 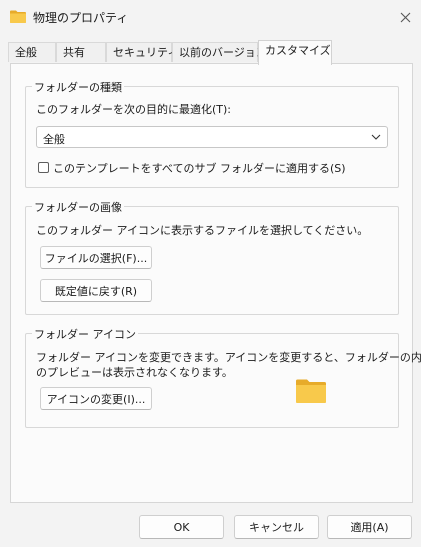 I want to click on tab-customize: カスタマイズ, so click(x=295, y=52).